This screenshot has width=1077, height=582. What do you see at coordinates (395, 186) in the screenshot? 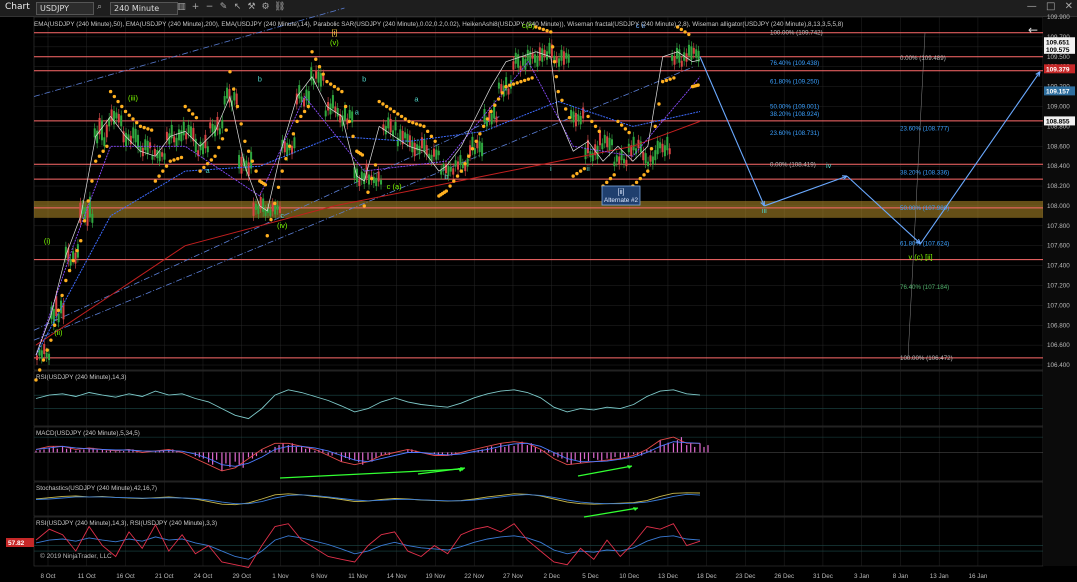
I see `wave-label: c (a)` at bounding box center [395, 186].